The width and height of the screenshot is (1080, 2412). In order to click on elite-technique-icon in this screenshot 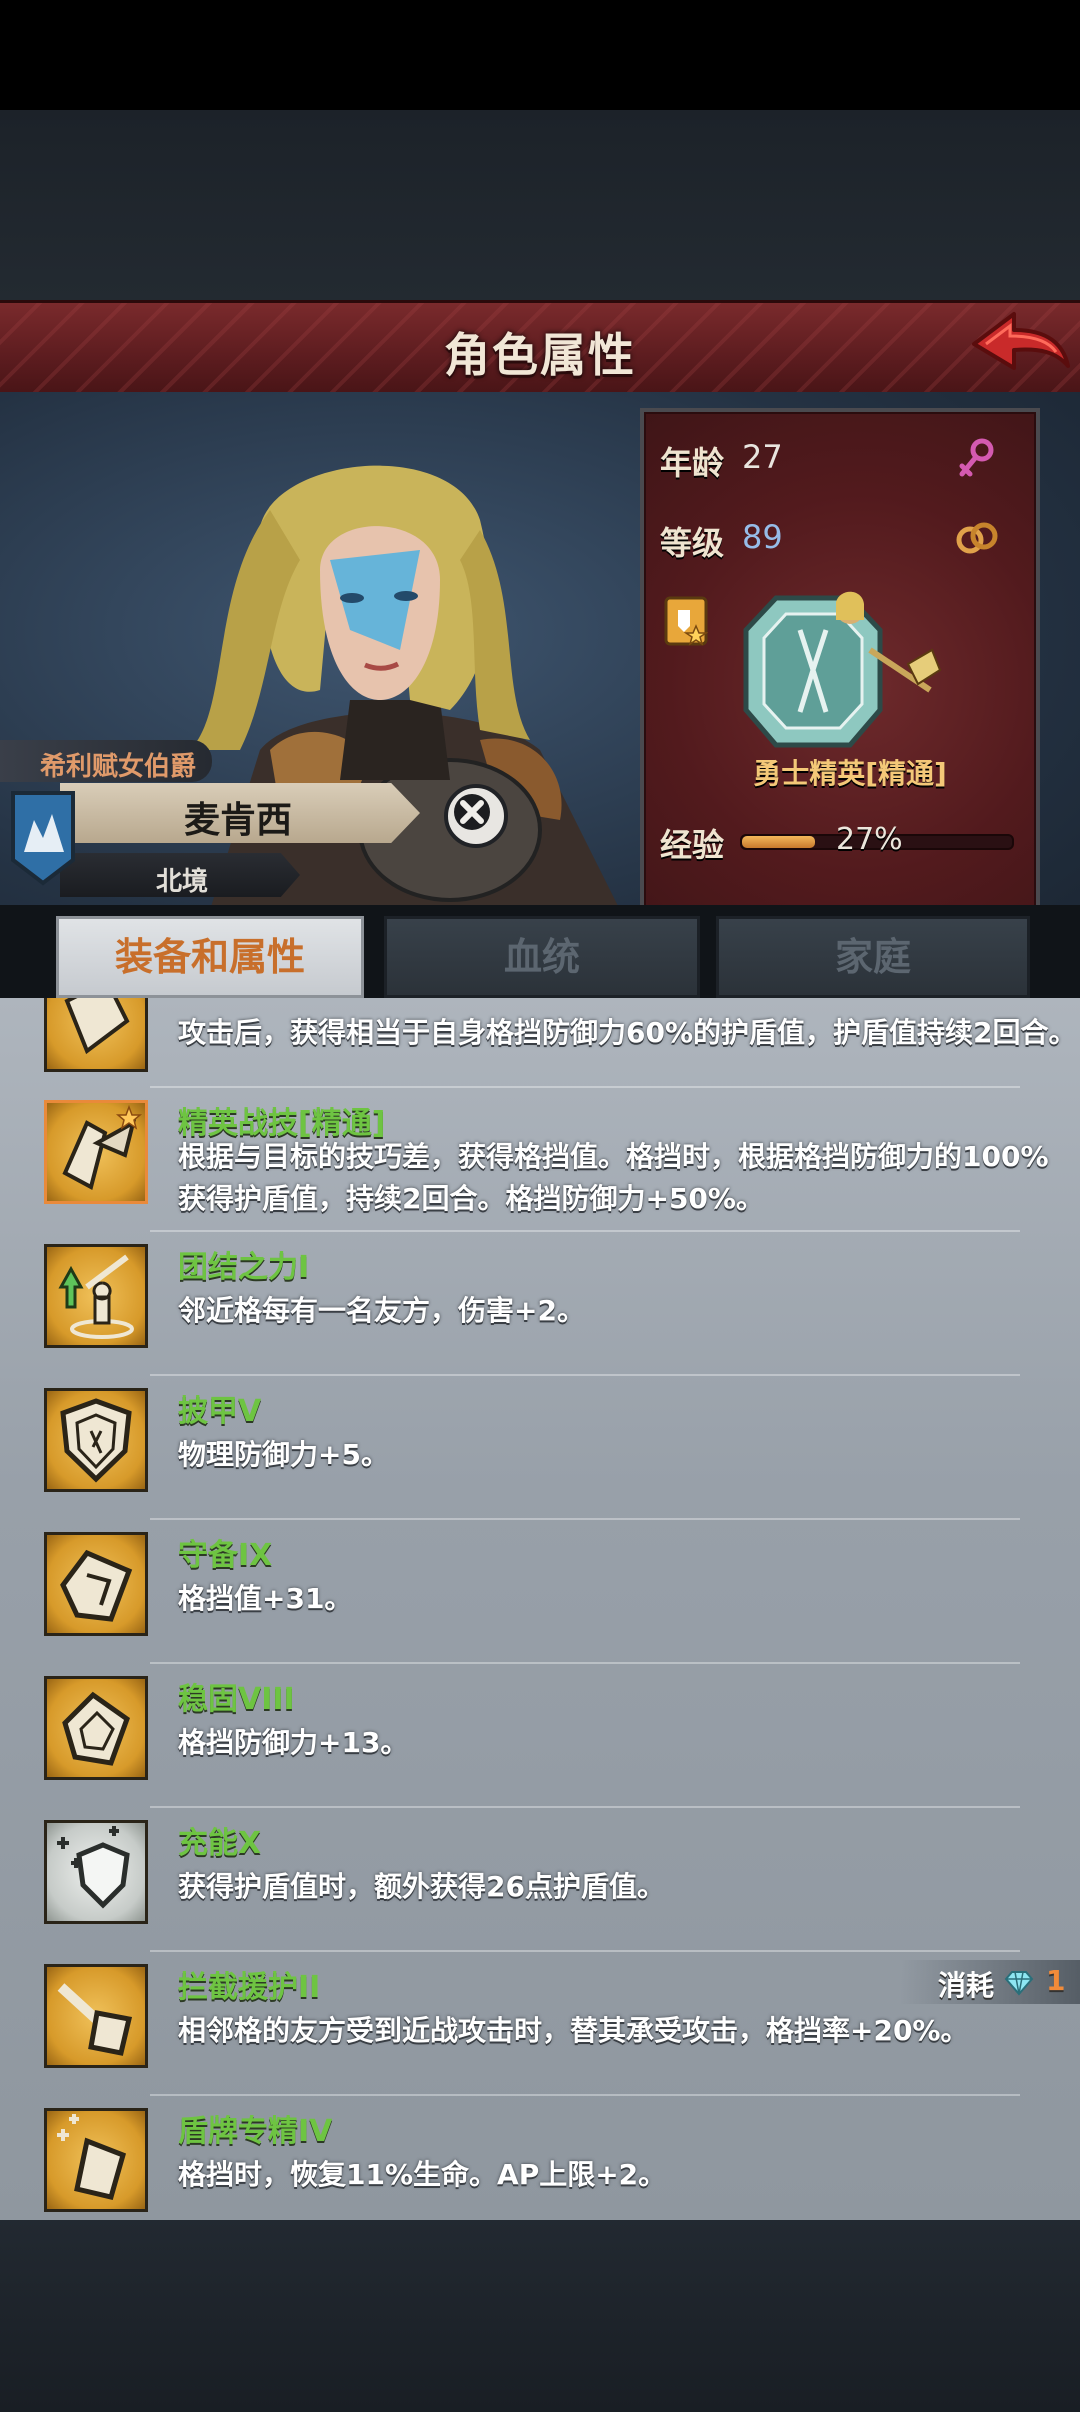, I will do `click(96, 1152)`.